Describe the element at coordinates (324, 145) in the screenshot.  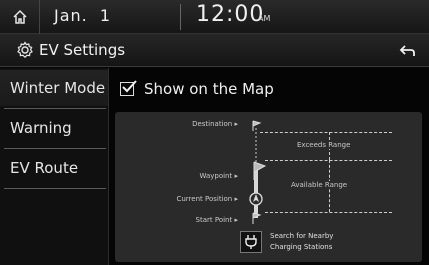
I see `exceeds-range-label: Exceeds Range` at that location.